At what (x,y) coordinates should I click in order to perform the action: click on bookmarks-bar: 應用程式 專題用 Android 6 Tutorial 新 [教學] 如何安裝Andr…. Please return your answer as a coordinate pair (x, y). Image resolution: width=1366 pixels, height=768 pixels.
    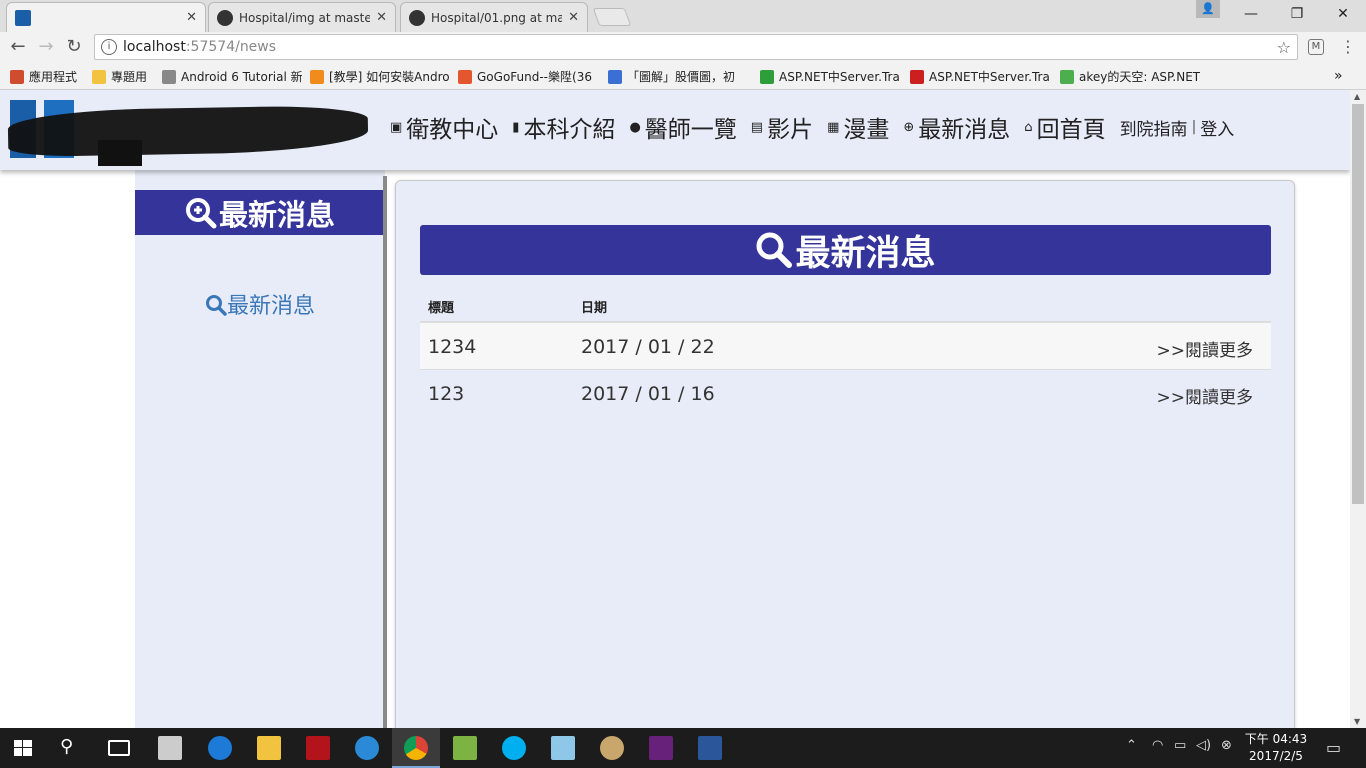
    Looking at the image, I should click on (683, 76).